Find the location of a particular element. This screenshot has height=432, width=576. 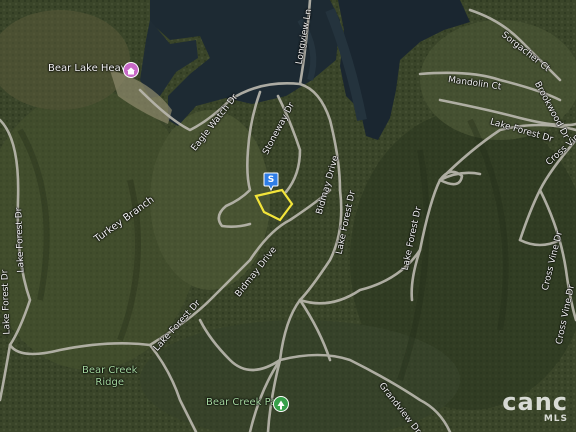

place-label-bear-creek-ridge: Bear Creek Ridge is located at coordinates (110, 376).